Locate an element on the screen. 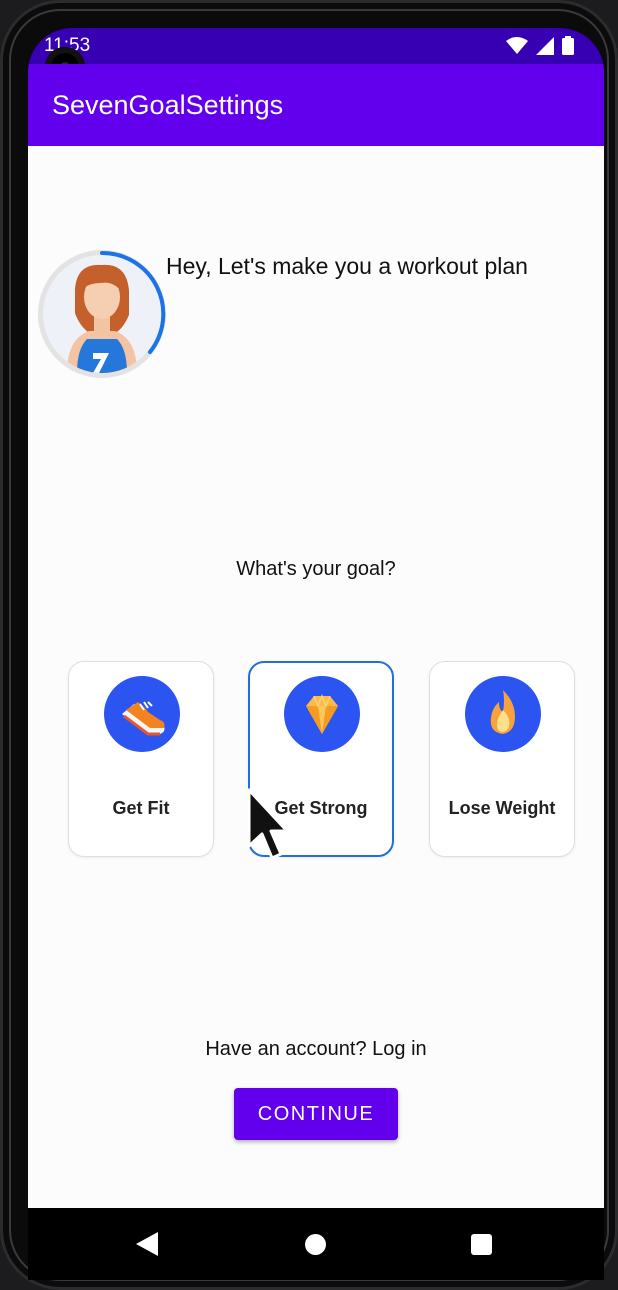 This screenshot has width=618, height=1290. flame-icon is located at coordinates (503, 714).